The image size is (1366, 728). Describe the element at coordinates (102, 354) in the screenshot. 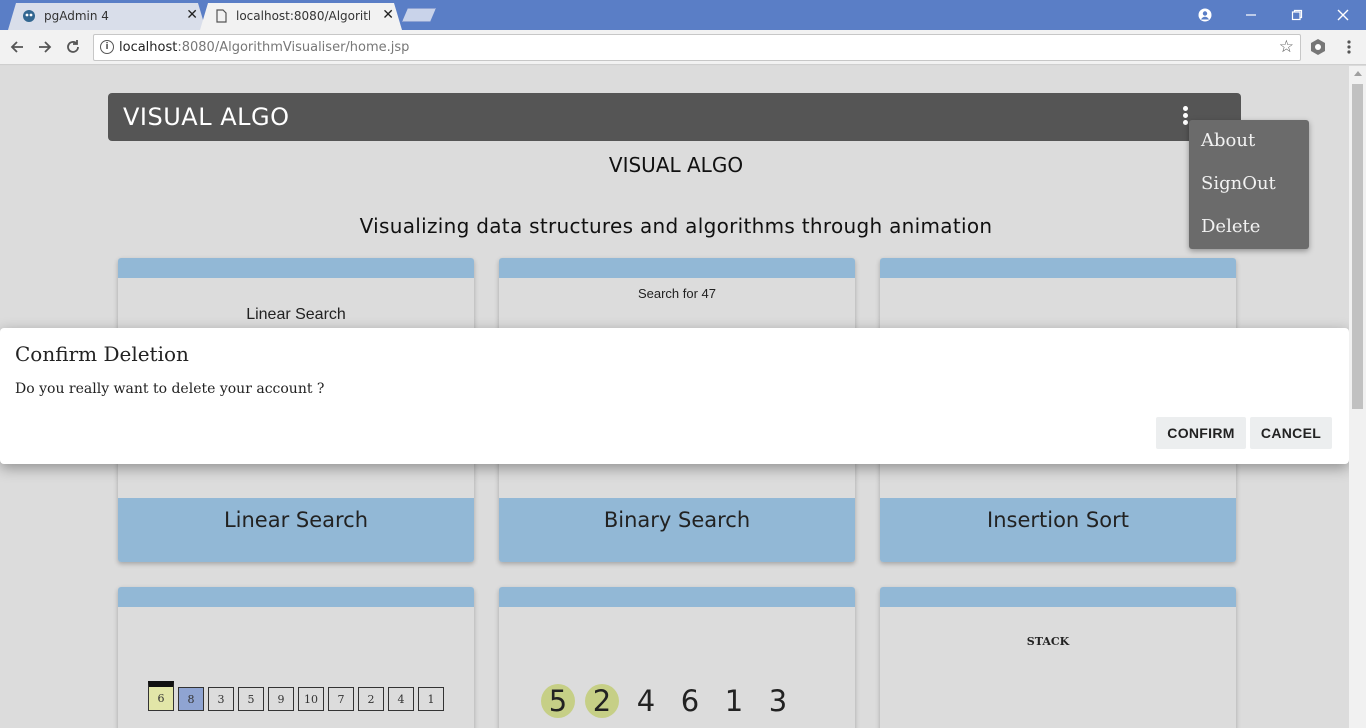

I see `modal-title: Confirm Deletion` at that location.